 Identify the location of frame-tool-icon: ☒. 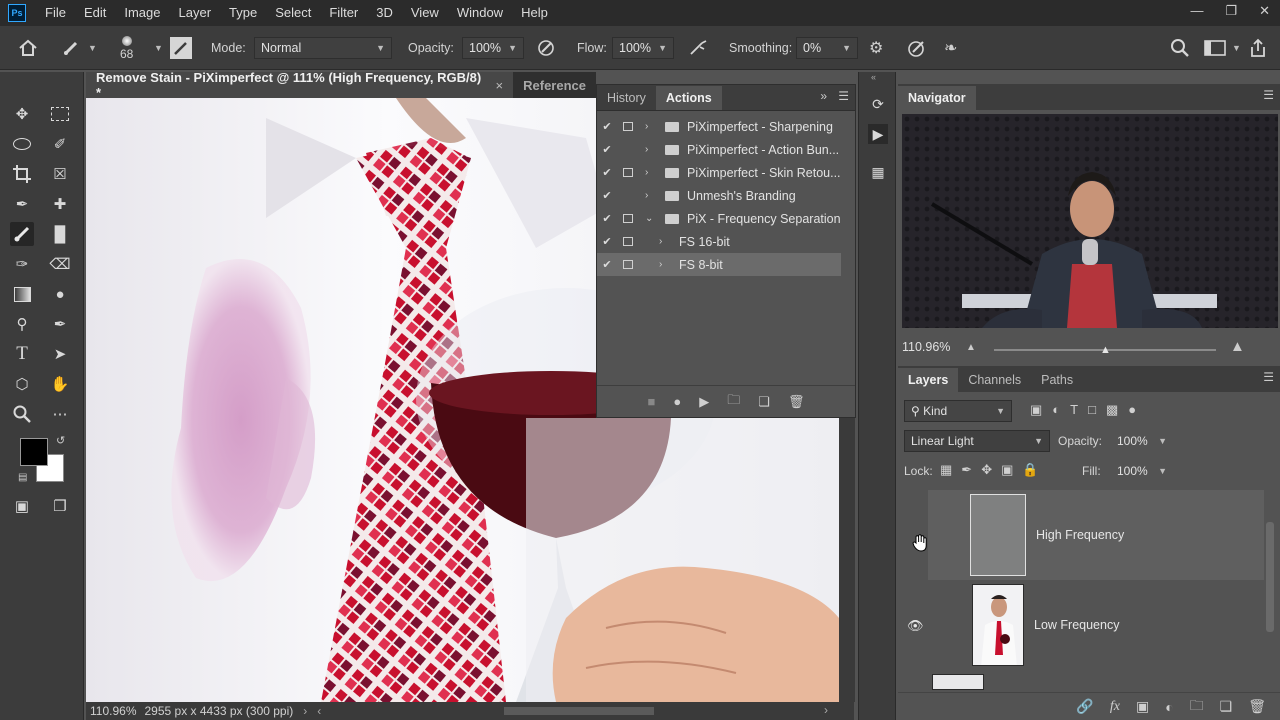
(60, 174).